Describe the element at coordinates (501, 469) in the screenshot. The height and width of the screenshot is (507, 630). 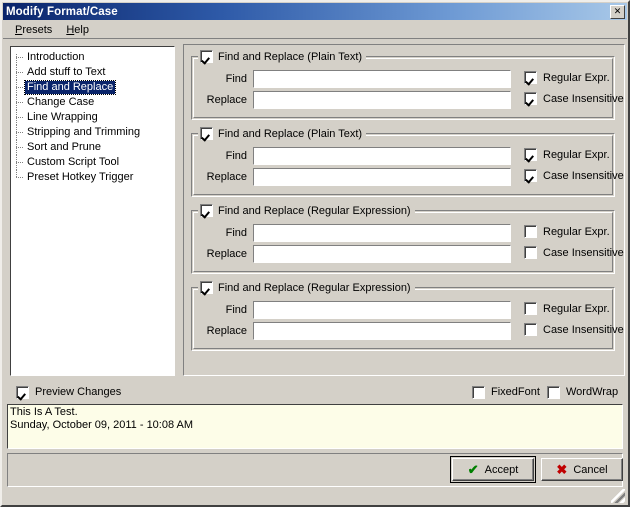
I see `accept-button-label: Accept` at that location.